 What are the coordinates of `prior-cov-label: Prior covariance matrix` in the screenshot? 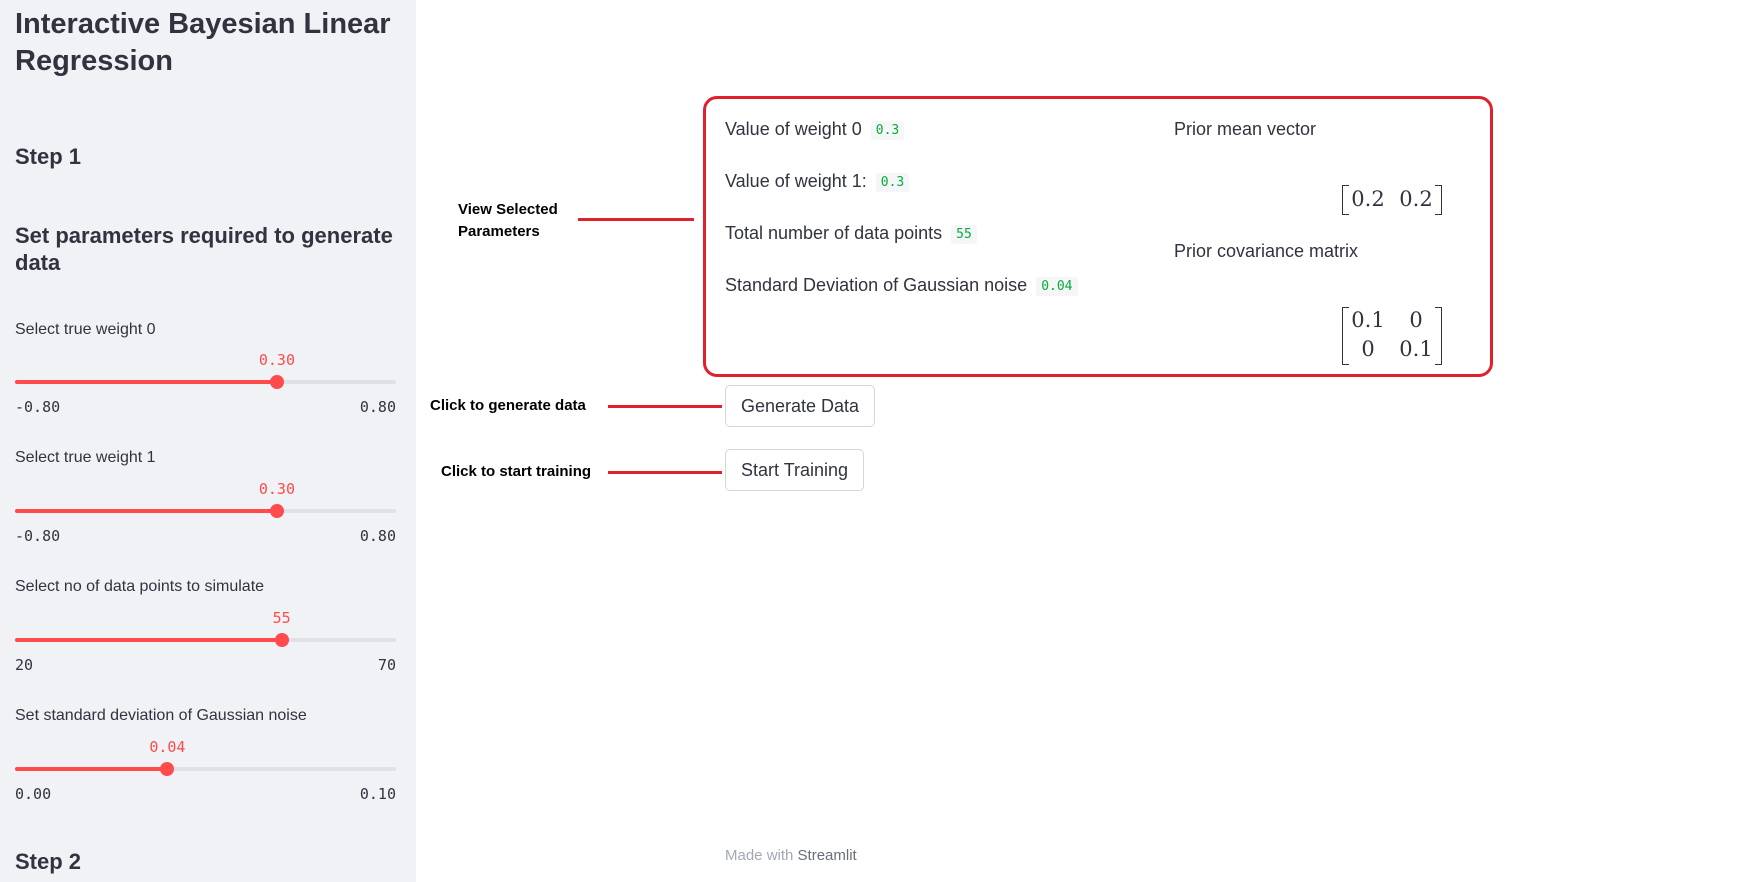 It's located at (1266, 251).